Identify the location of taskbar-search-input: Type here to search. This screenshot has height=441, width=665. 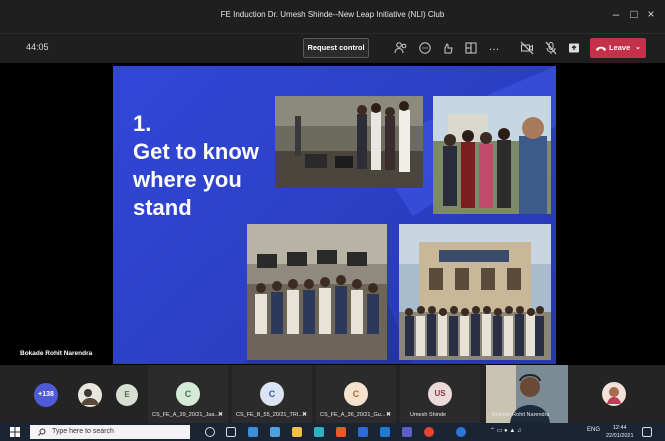
(110, 432).